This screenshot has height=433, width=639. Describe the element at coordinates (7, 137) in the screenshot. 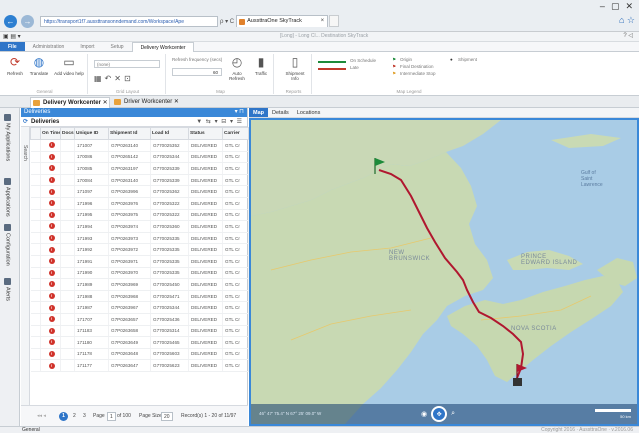

I see `nav-my-applications: My Applications` at that location.